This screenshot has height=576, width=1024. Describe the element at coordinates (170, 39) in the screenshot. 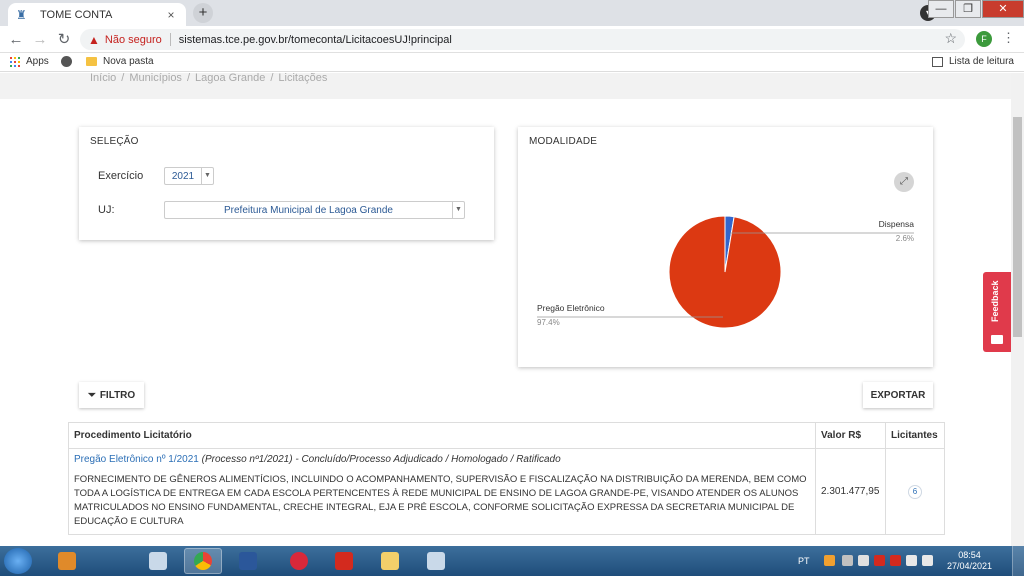

I see `omnibox-divider` at that location.